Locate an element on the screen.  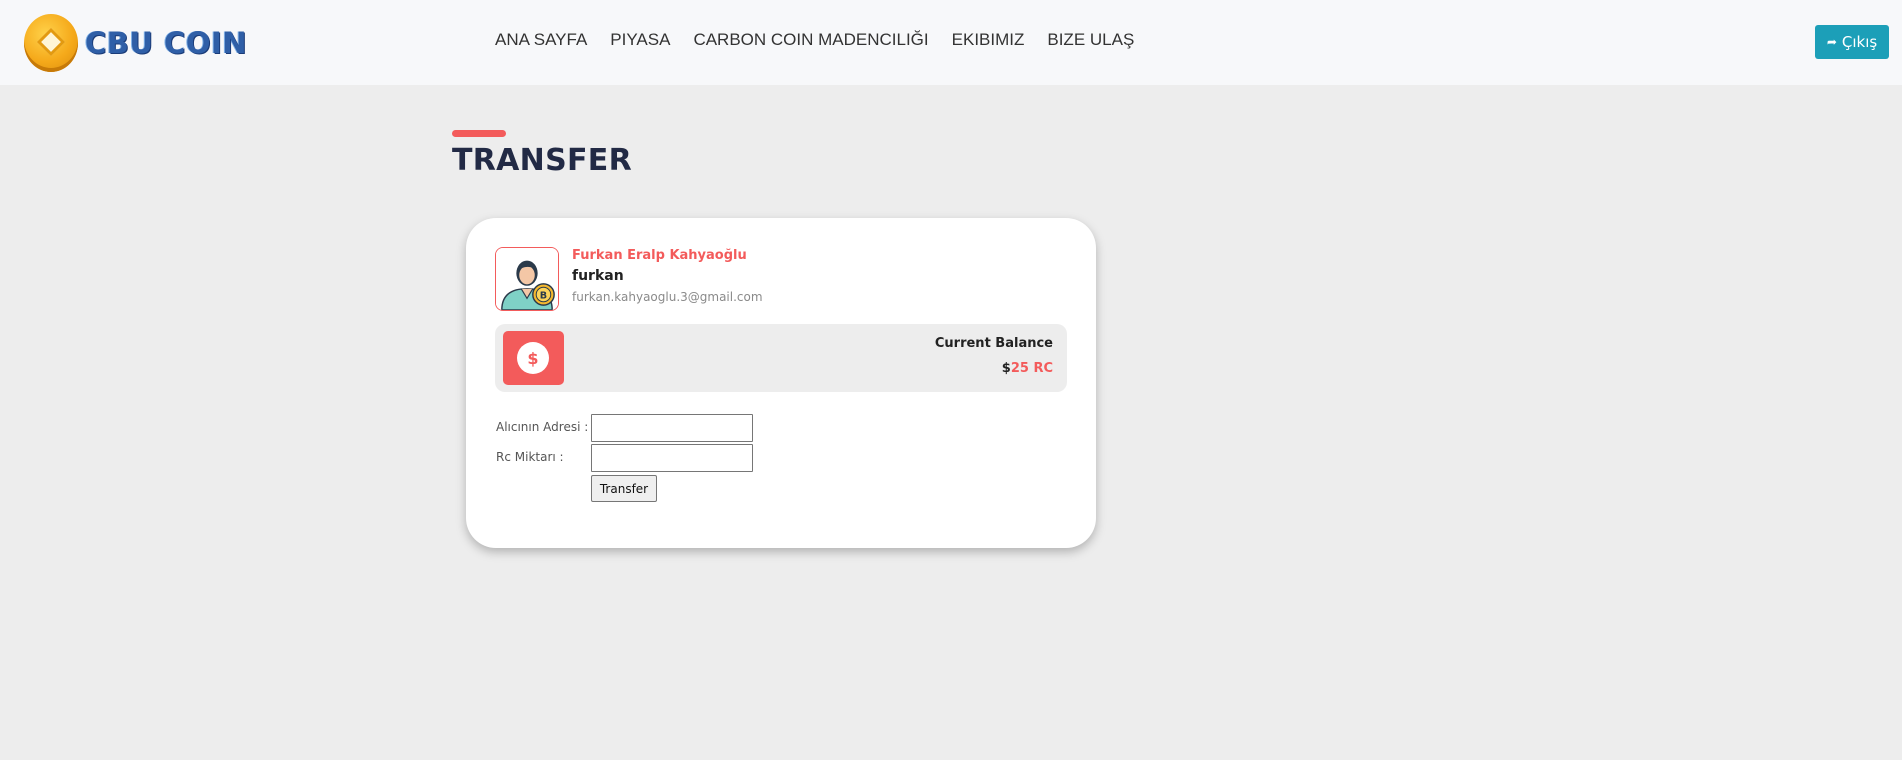
coin-logo-icon is located at coordinates (51, 43).